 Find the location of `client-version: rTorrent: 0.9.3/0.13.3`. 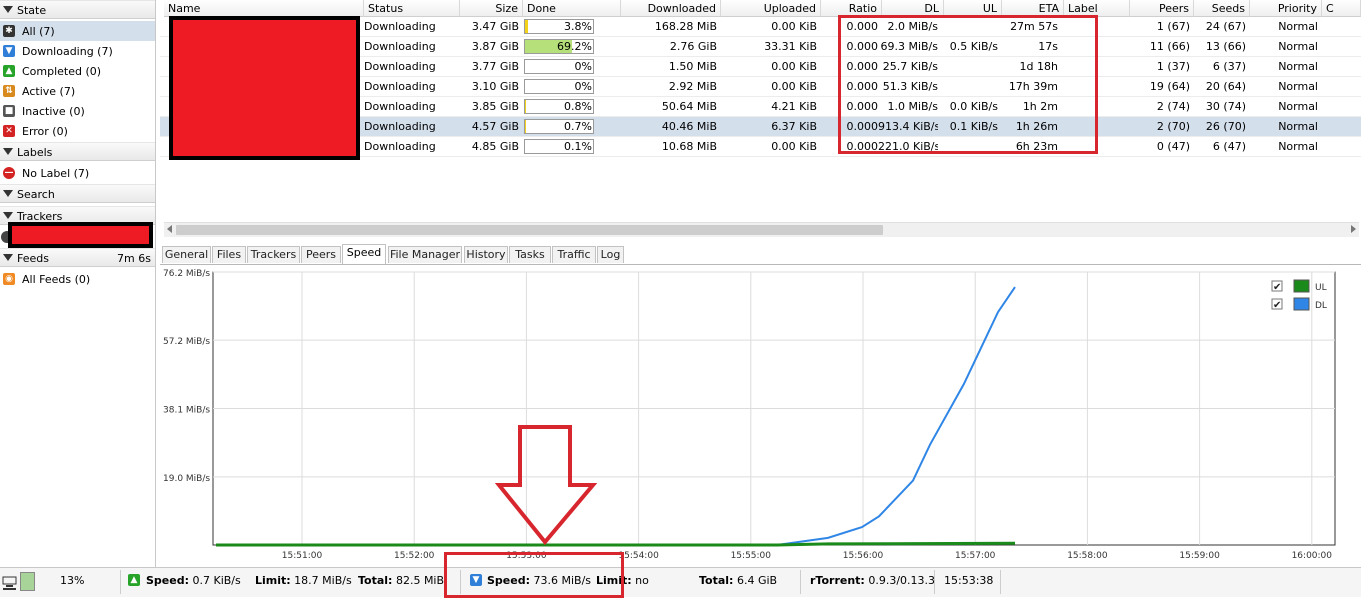

client-version: rTorrent: 0.9.3/0.13.3 is located at coordinates (872, 580).